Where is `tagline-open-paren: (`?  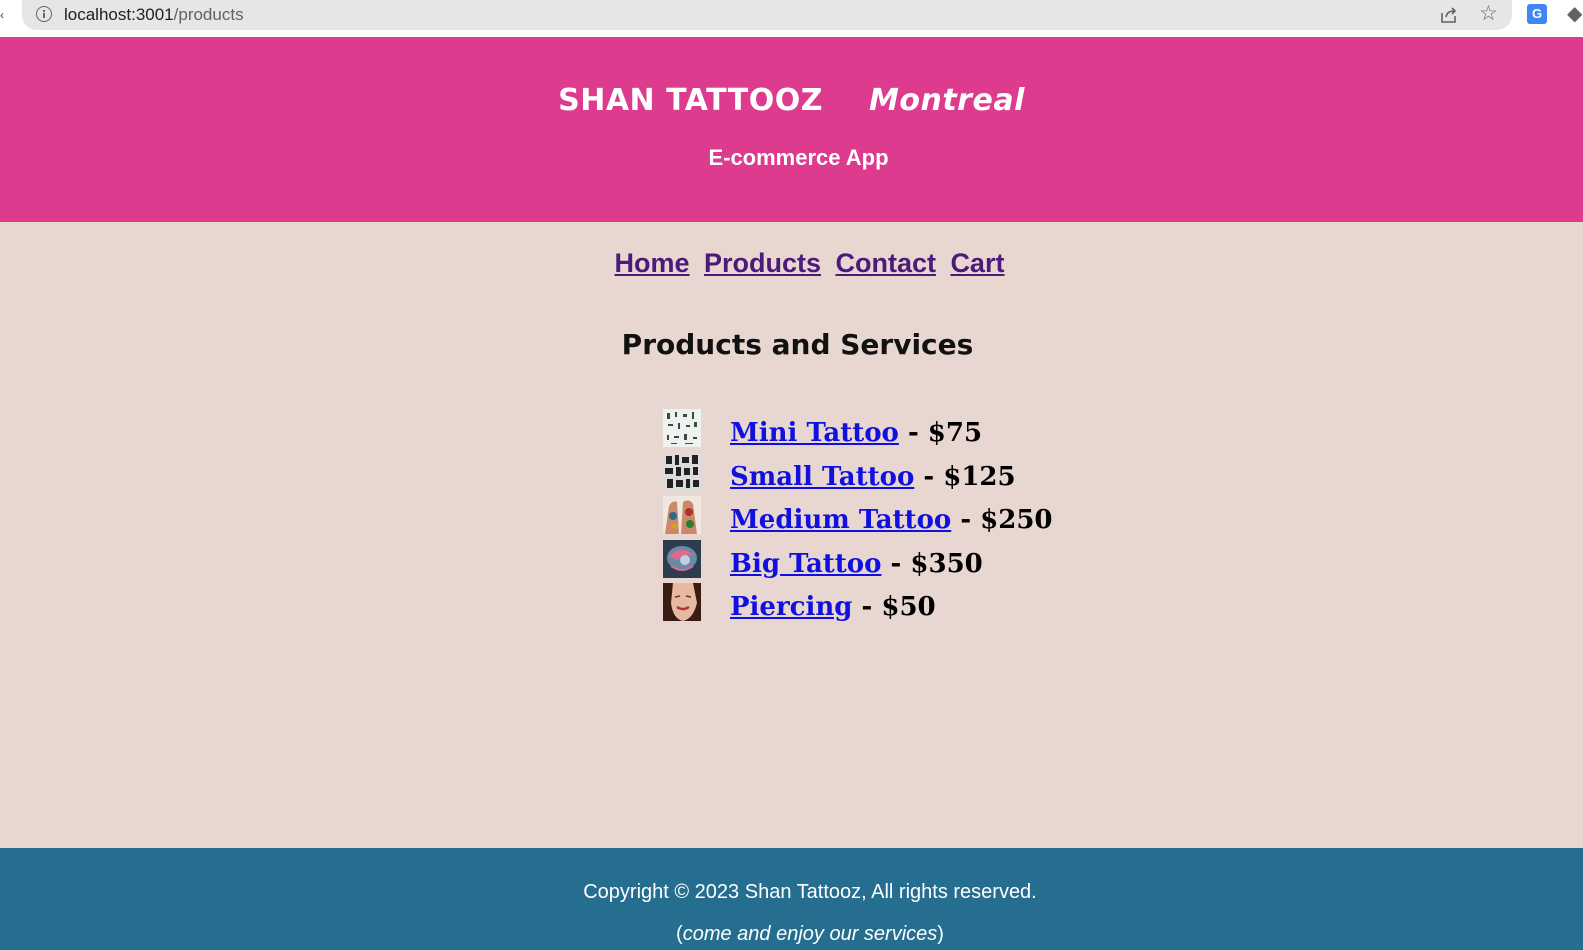 tagline-open-paren: ( is located at coordinates (679, 934).